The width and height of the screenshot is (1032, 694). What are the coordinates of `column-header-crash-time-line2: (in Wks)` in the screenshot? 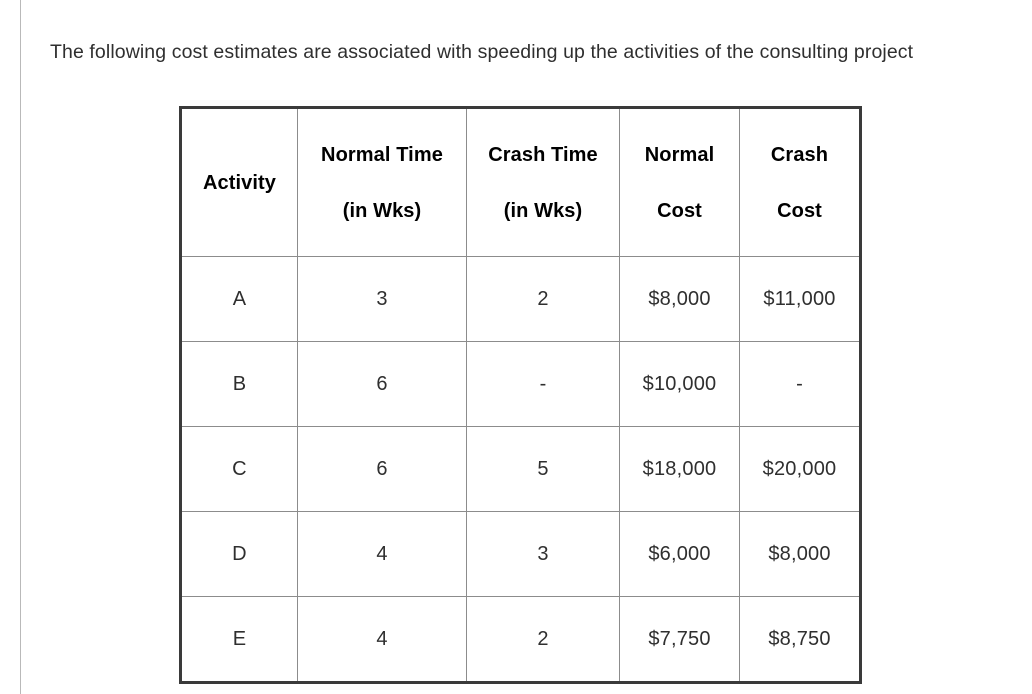 It's located at (543, 210).